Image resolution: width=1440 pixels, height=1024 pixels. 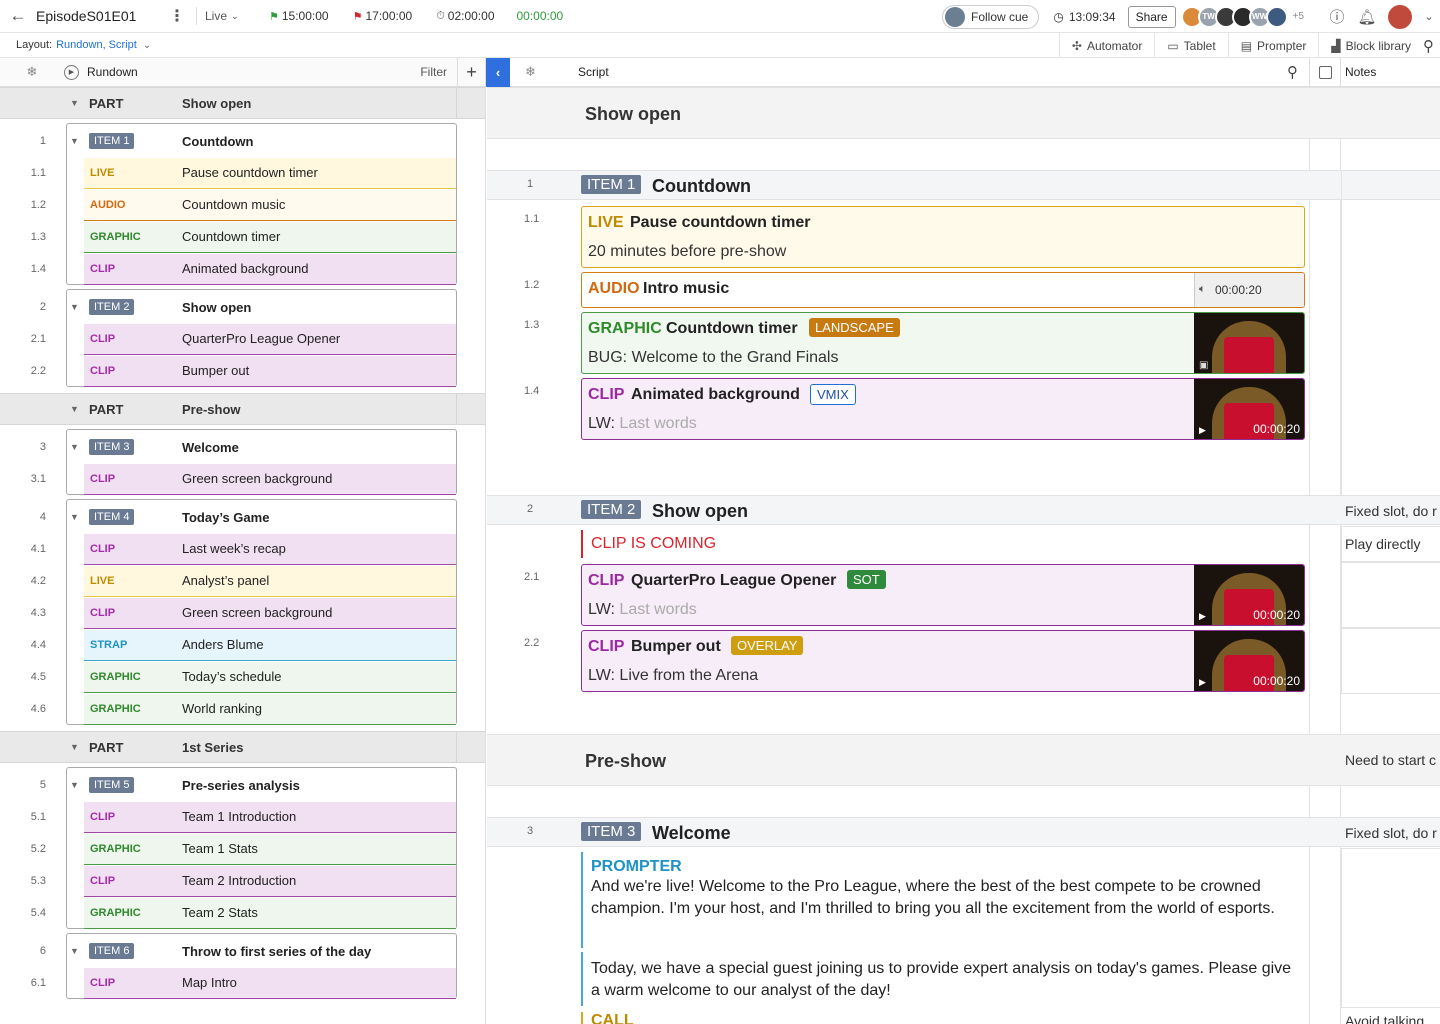 What do you see at coordinates (147, 45) in the screenshot?
I see `chevron-down-icon: ⌄` at bounding box center [147, 45].